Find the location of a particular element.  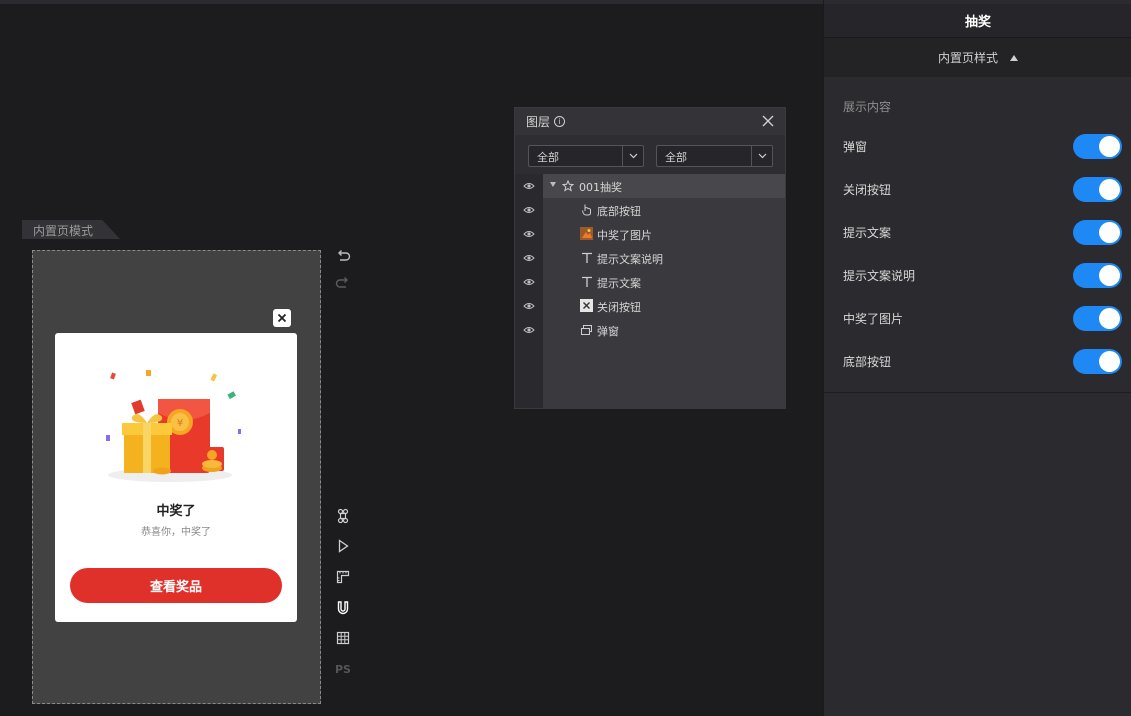

layer-row: 弹窗 is located at coordinates (650, 330).